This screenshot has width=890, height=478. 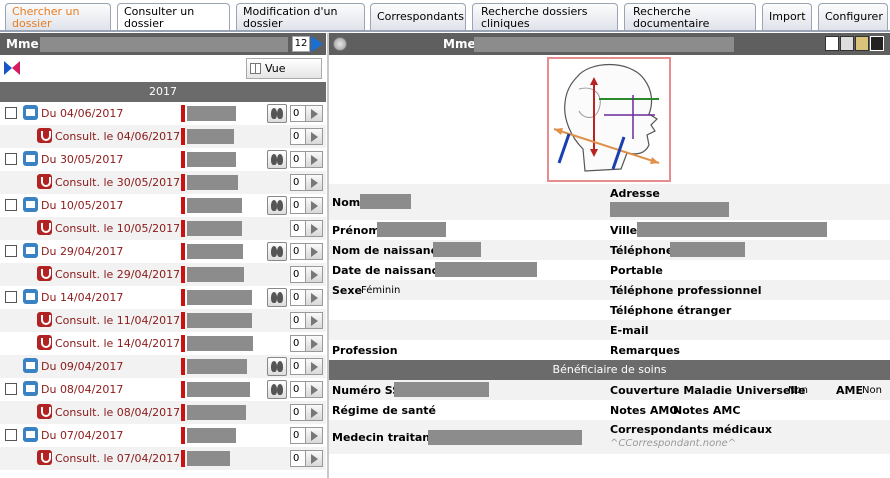 I want to click on nom-label: Nom, so click(x=346, y=202).